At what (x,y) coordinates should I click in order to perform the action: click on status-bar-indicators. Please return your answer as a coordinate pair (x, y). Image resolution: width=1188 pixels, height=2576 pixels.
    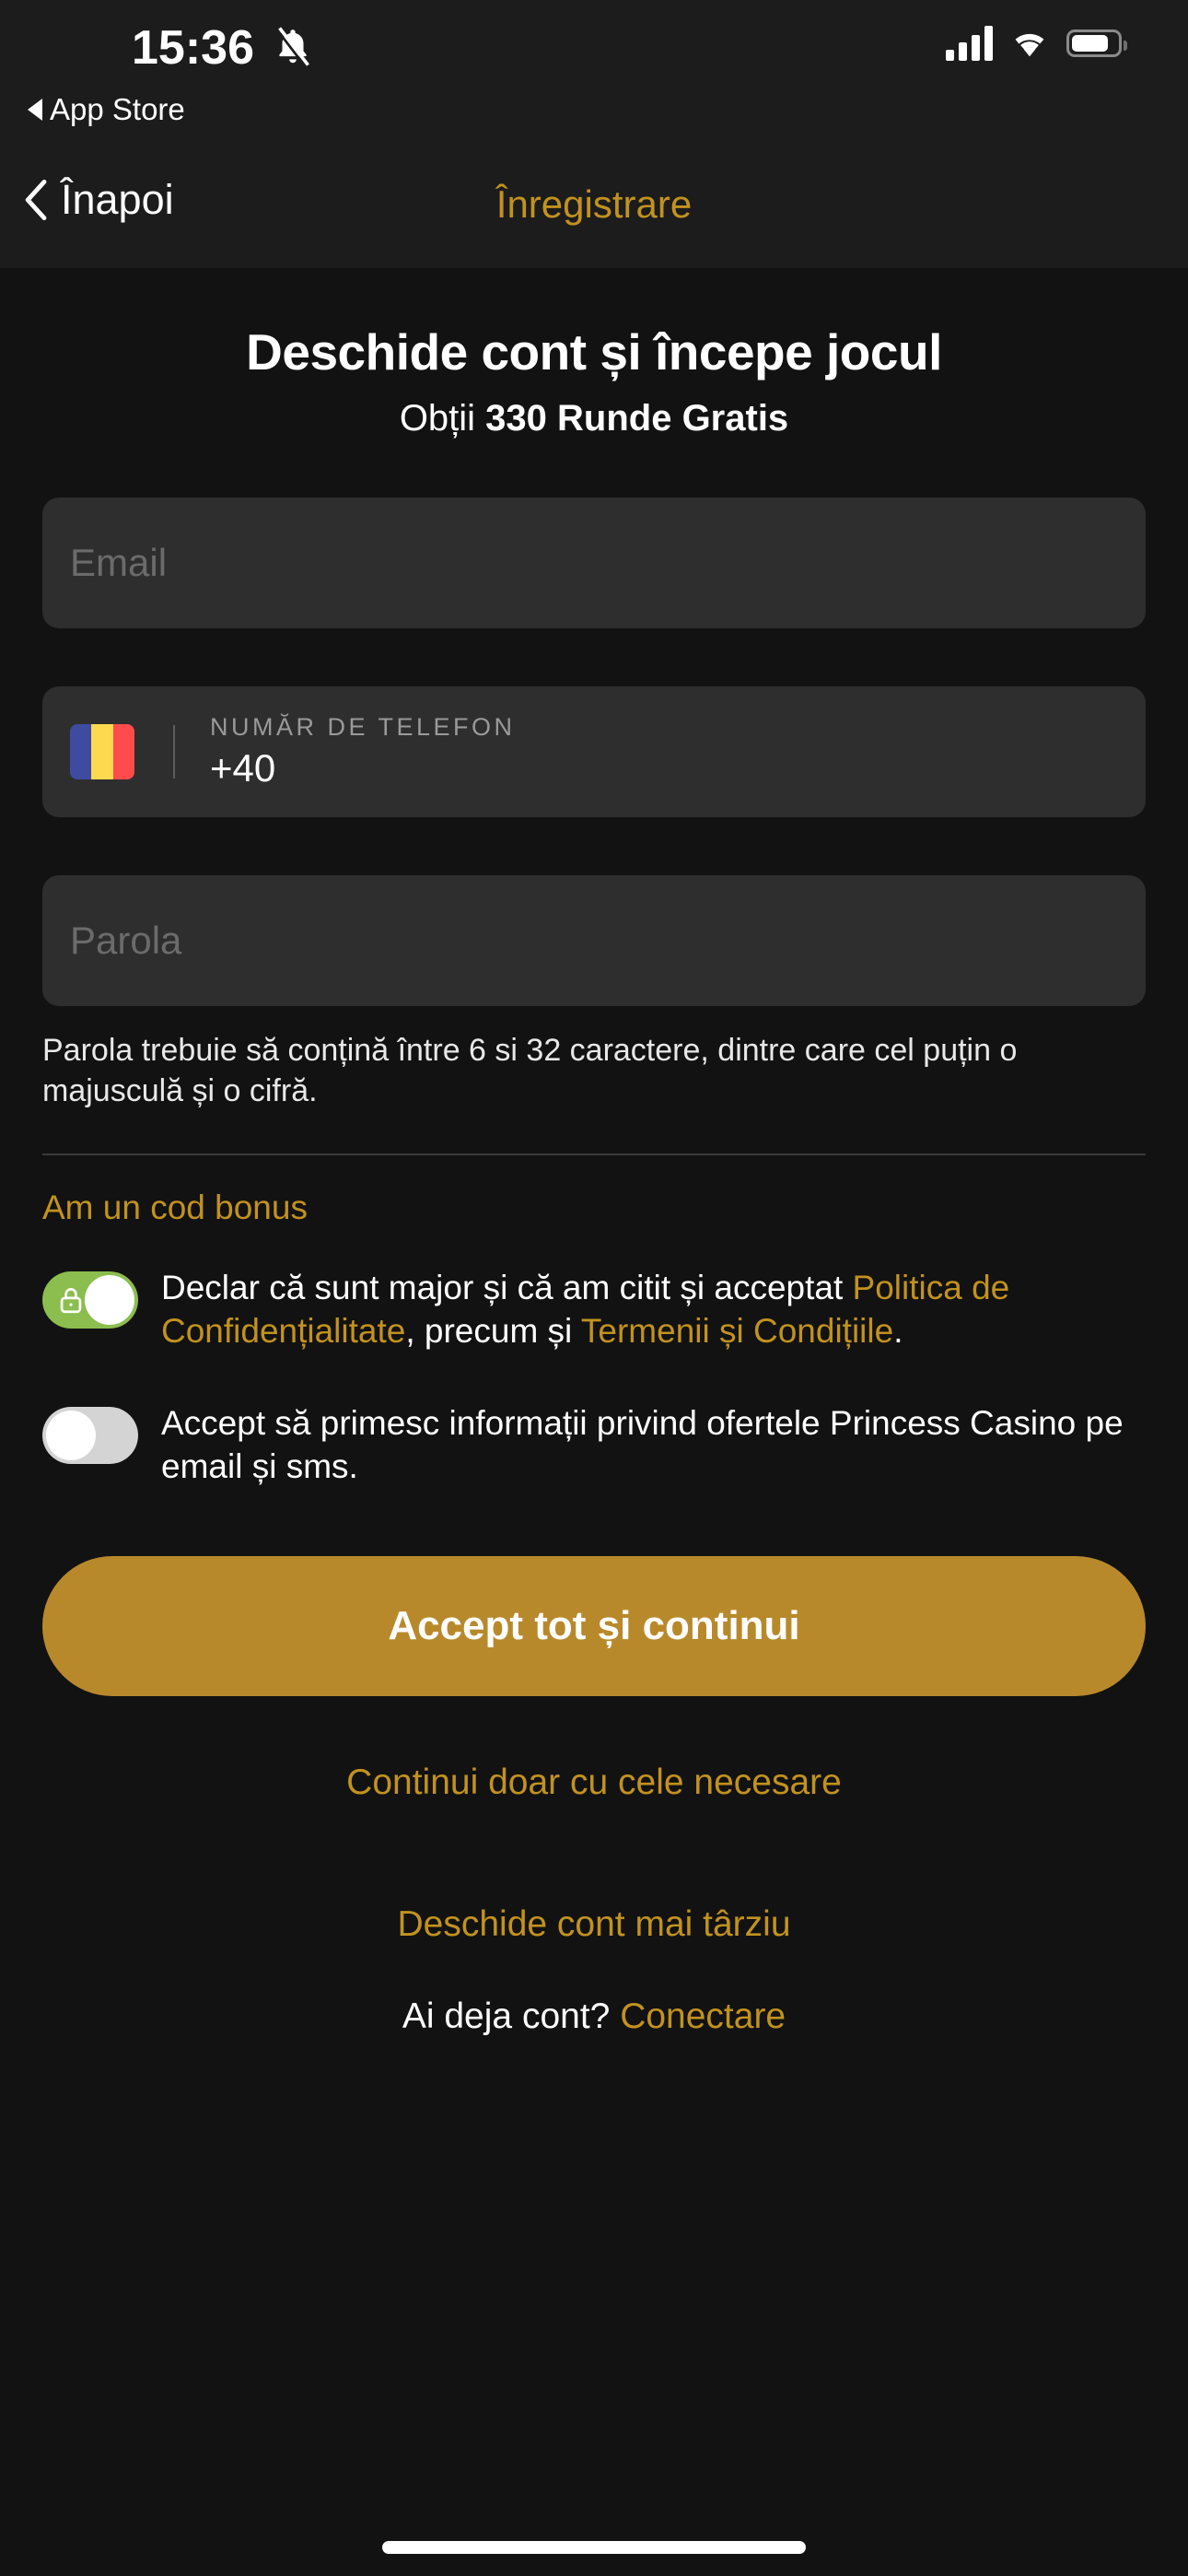
    Looking at the image, I should click on (1036, 43).